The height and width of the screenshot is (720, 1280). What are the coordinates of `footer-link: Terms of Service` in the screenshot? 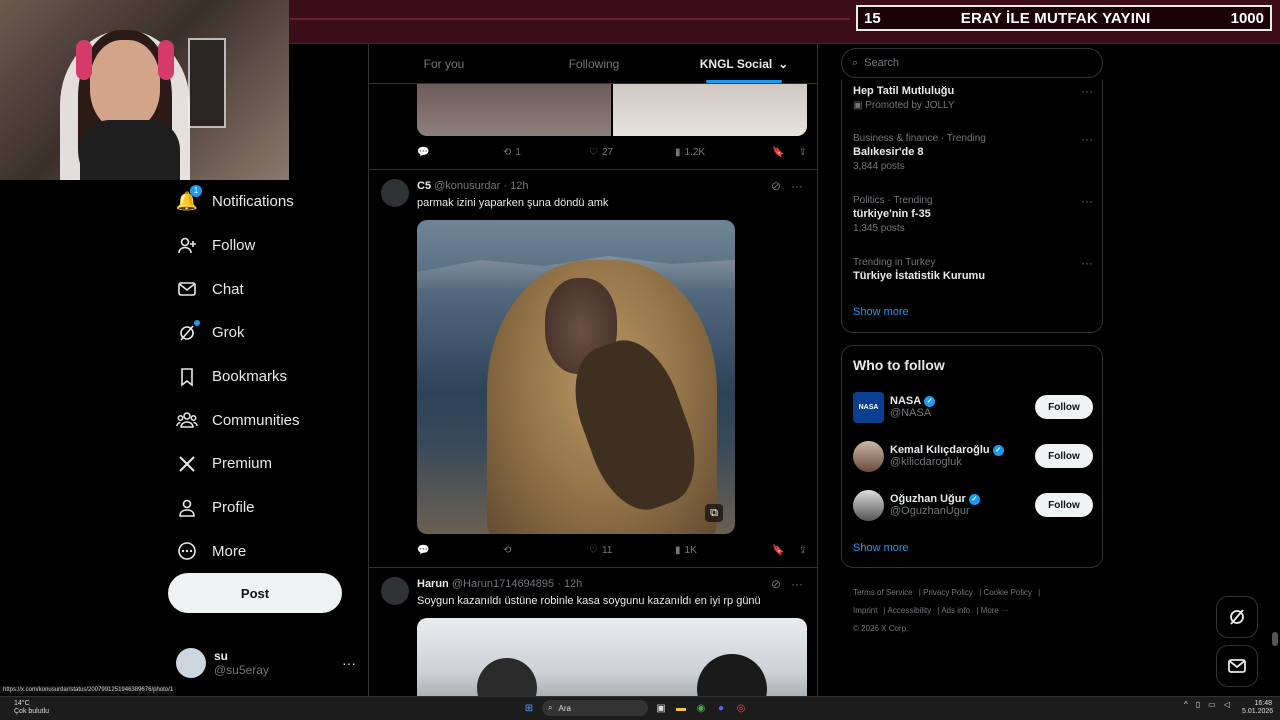 It's located at (883, 592).